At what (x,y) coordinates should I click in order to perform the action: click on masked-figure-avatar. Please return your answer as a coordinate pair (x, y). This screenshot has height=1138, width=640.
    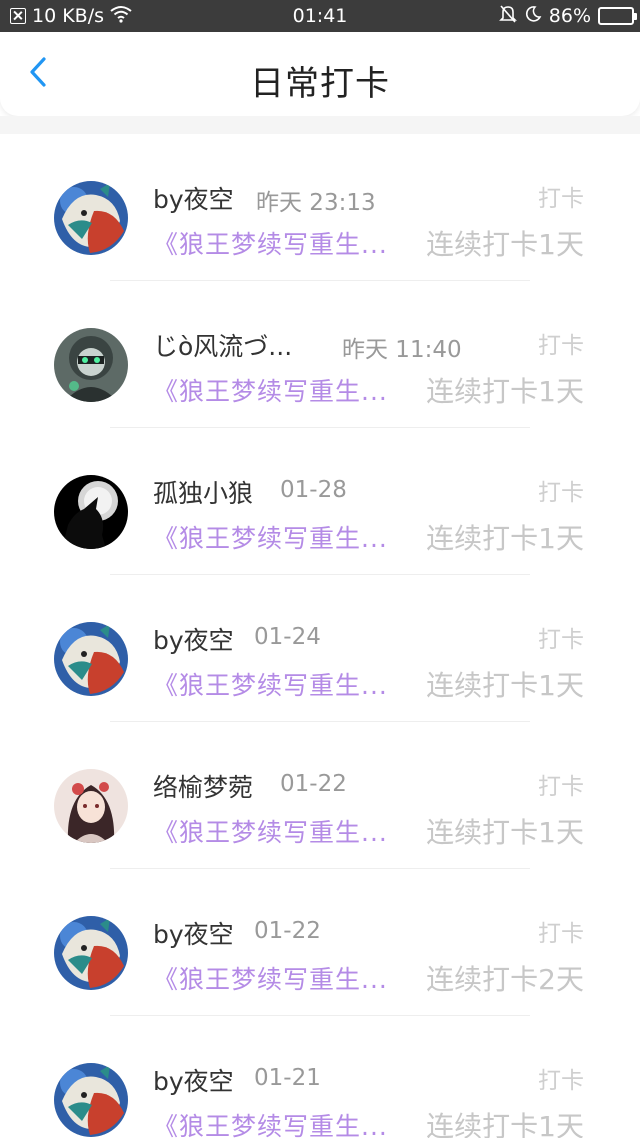
    Looking at the image, I should click on (91, 365).